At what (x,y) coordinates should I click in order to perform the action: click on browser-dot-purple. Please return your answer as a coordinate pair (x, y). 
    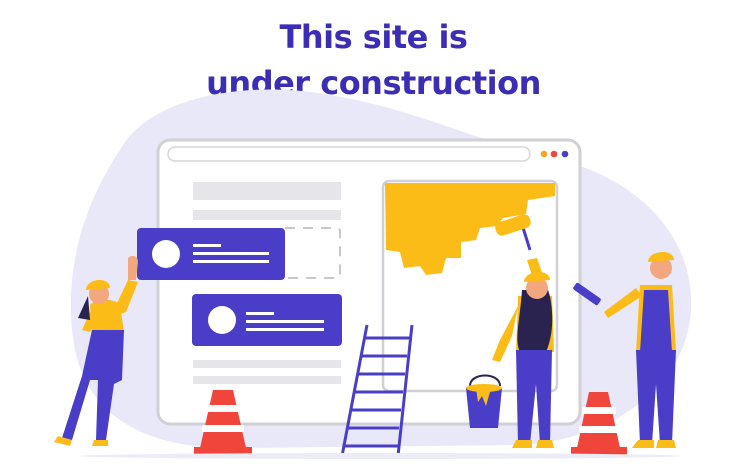
    Looking at the image, I should click on (565, 154).